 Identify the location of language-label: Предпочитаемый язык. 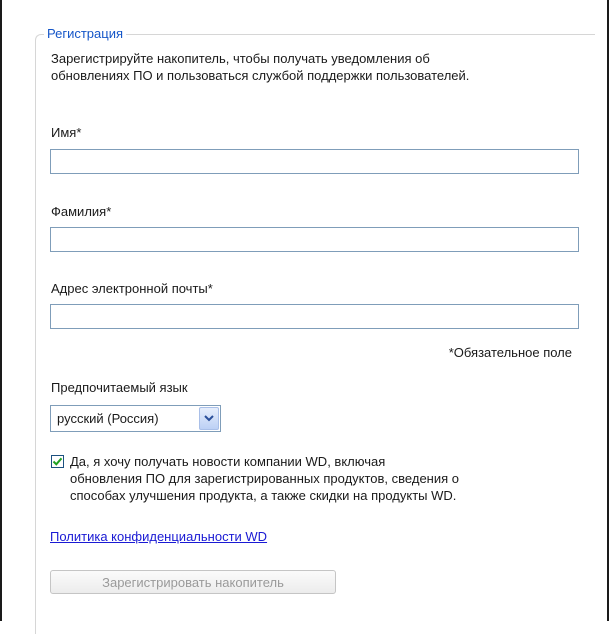
(119, 387).